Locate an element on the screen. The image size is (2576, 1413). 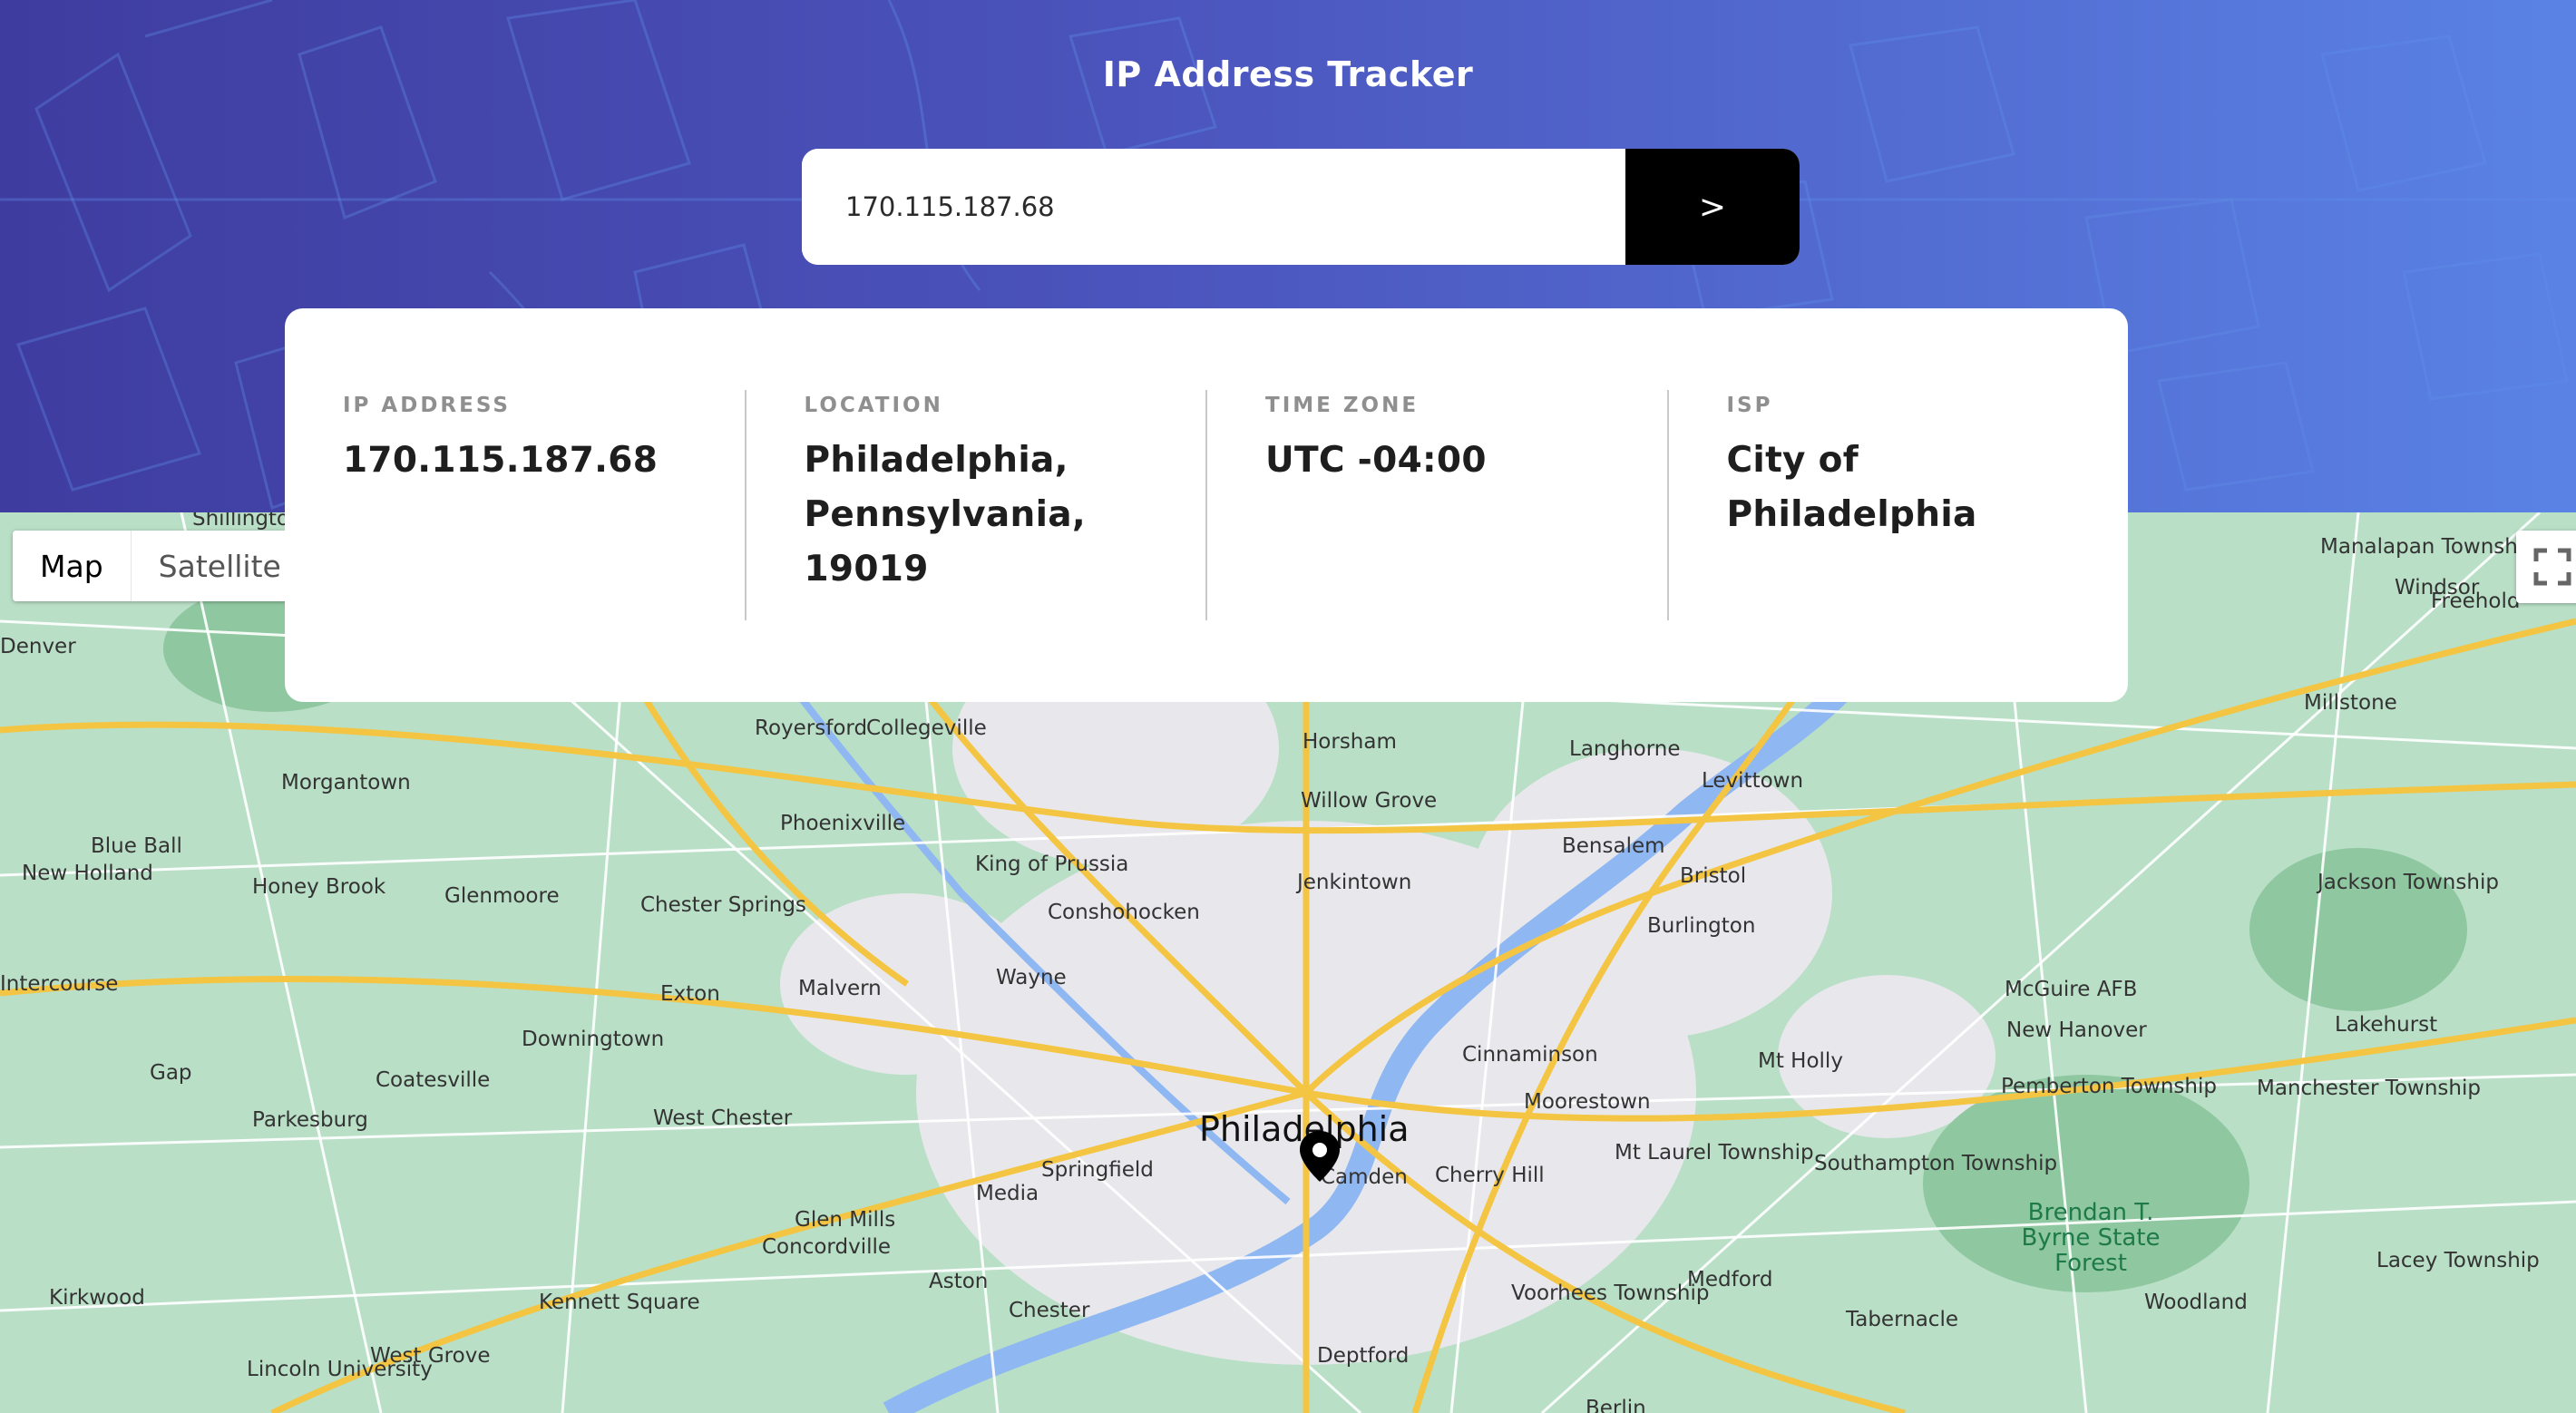
map-place-label: Cherry Hill is located at coordinates (1490, 1176).